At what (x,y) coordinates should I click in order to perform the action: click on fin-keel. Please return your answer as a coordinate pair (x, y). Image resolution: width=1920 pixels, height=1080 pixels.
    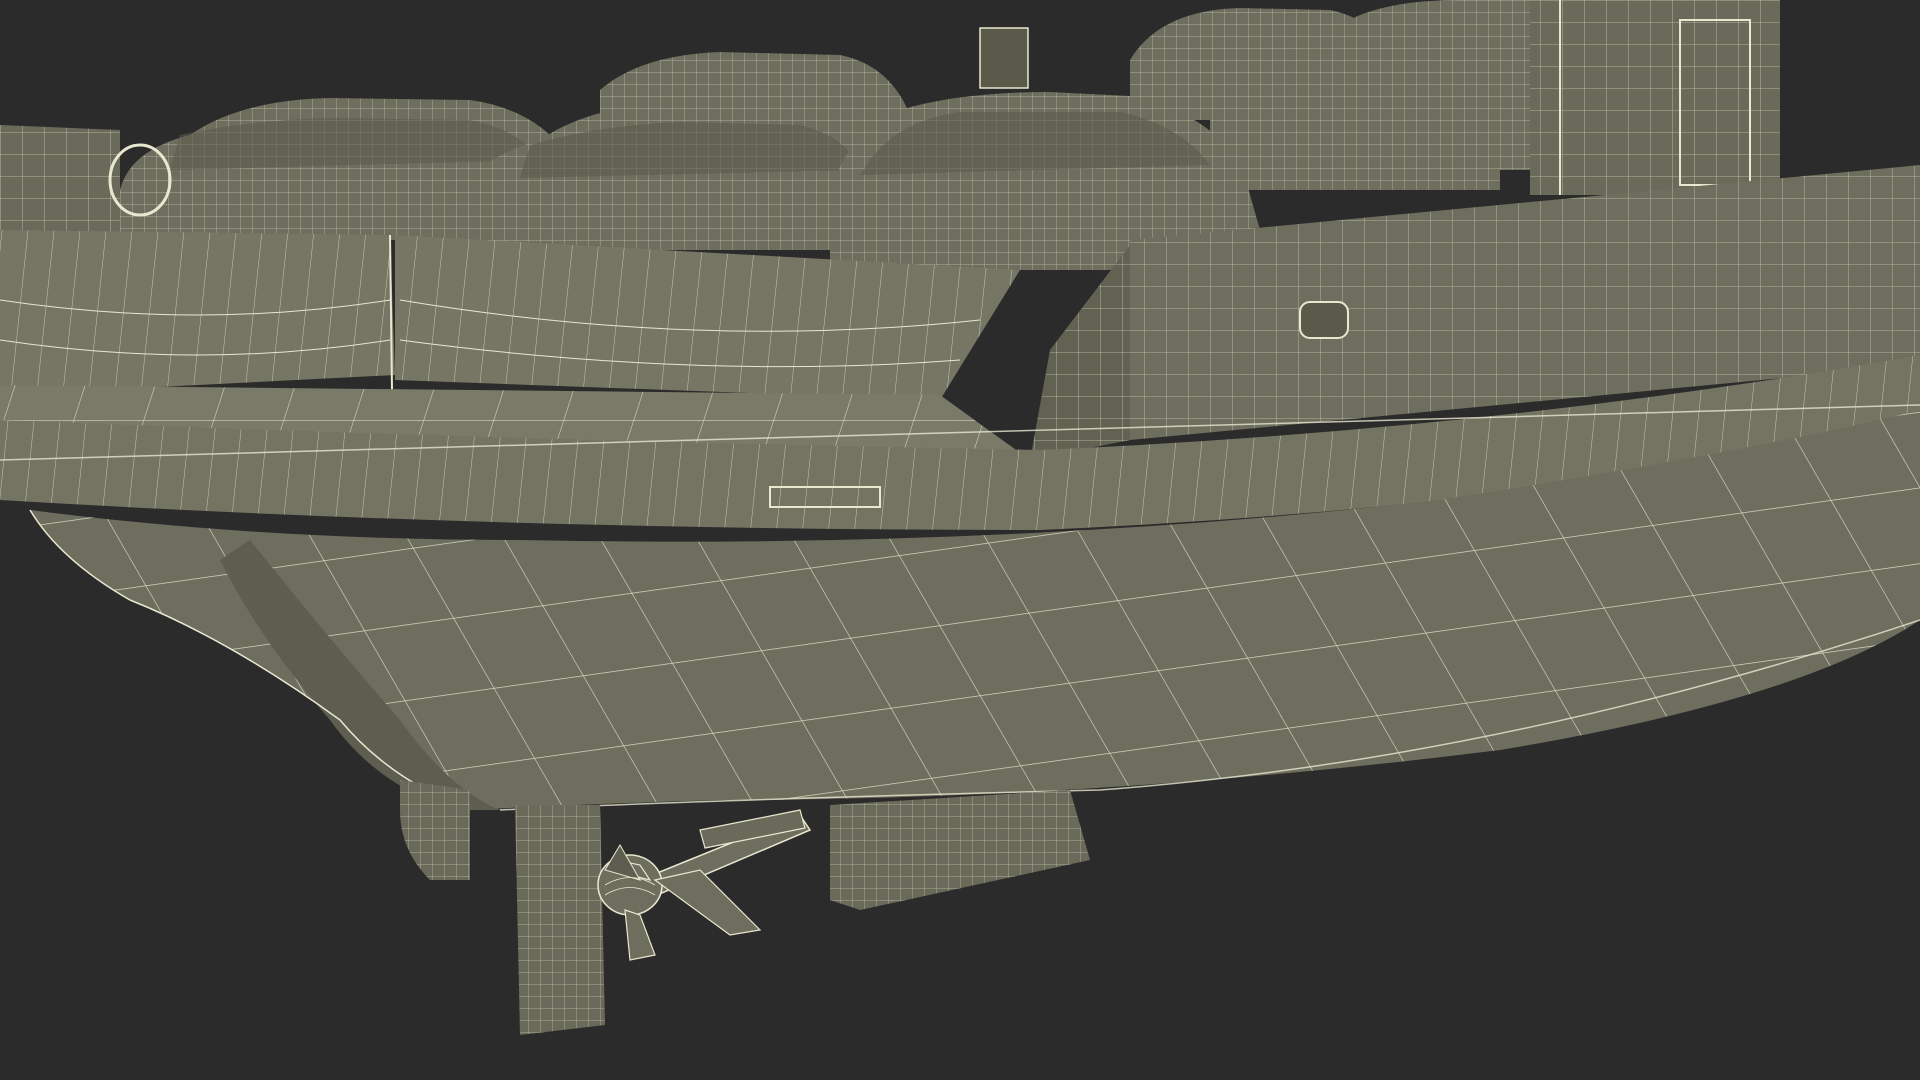
    Looking at the image, I should click on (960, 850).